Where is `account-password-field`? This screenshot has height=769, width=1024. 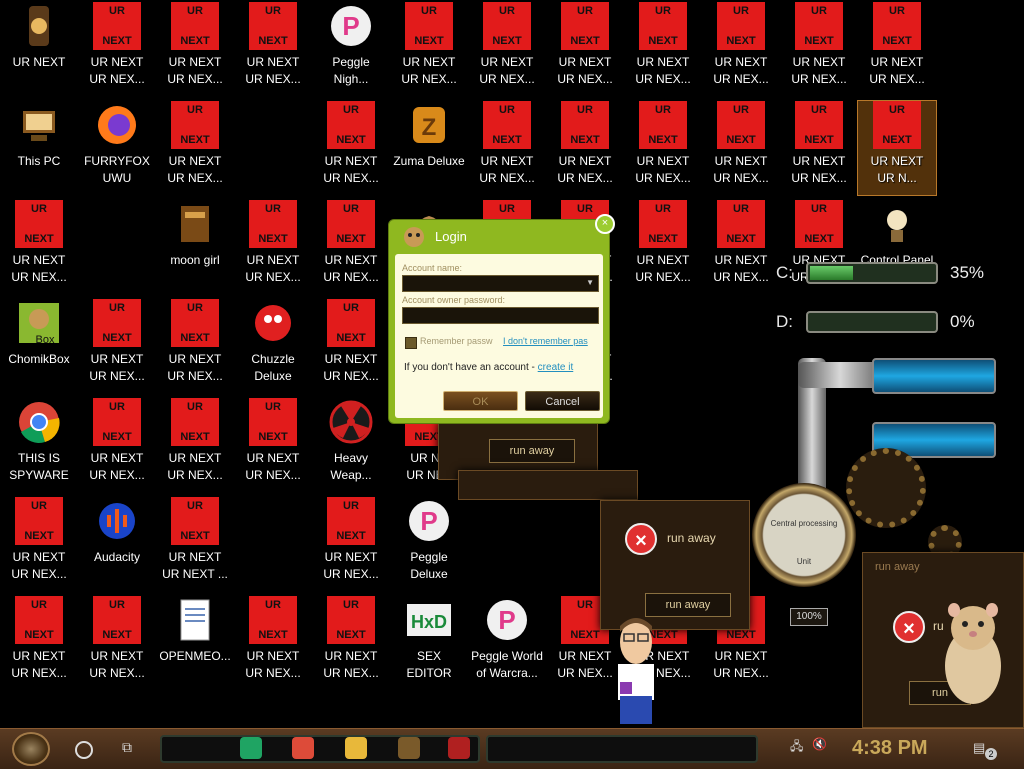
account-password-field is located at coordinates (500, 315).